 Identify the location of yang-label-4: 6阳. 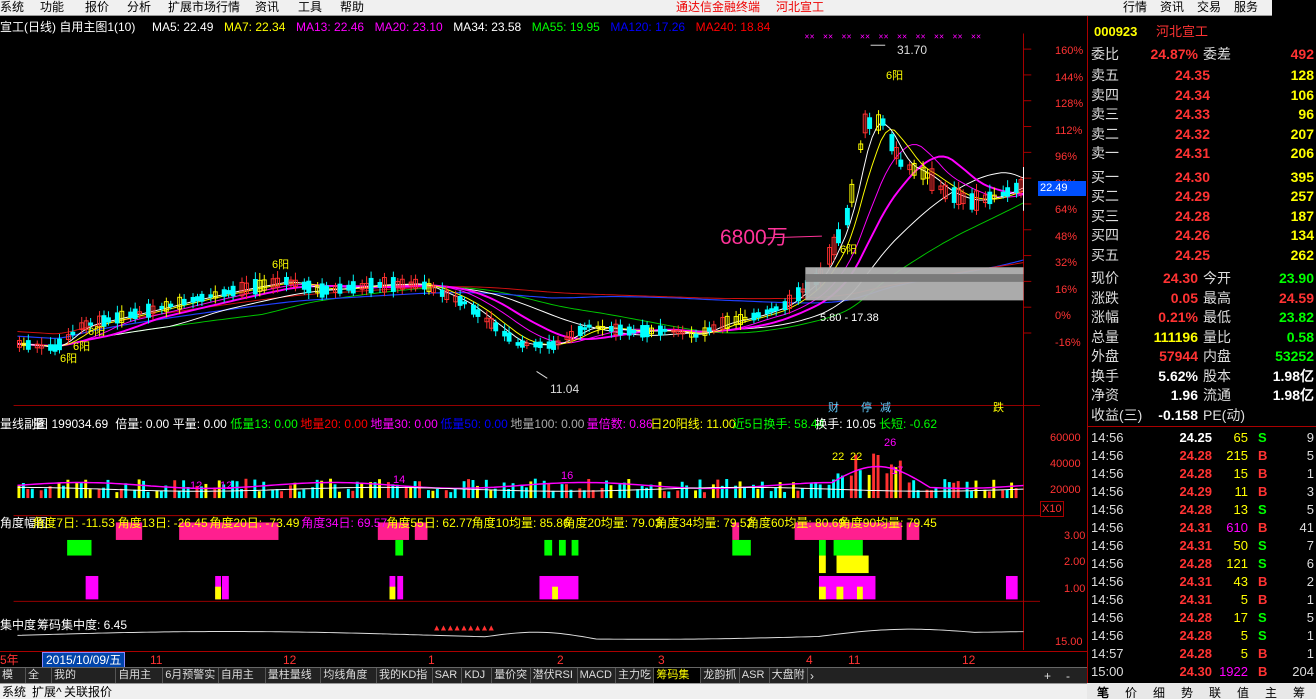
(97, 332).